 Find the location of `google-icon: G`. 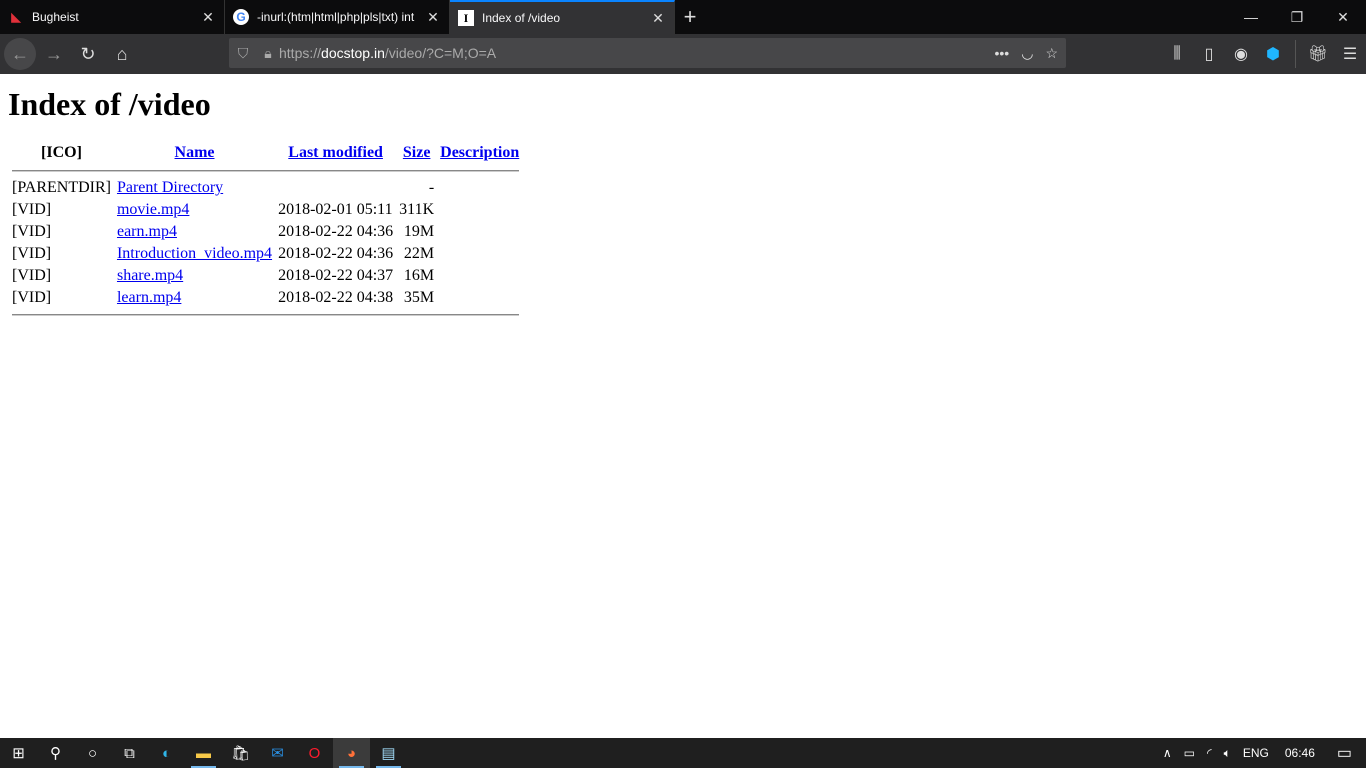

google-icon: G is located at coordinates (241, 17).